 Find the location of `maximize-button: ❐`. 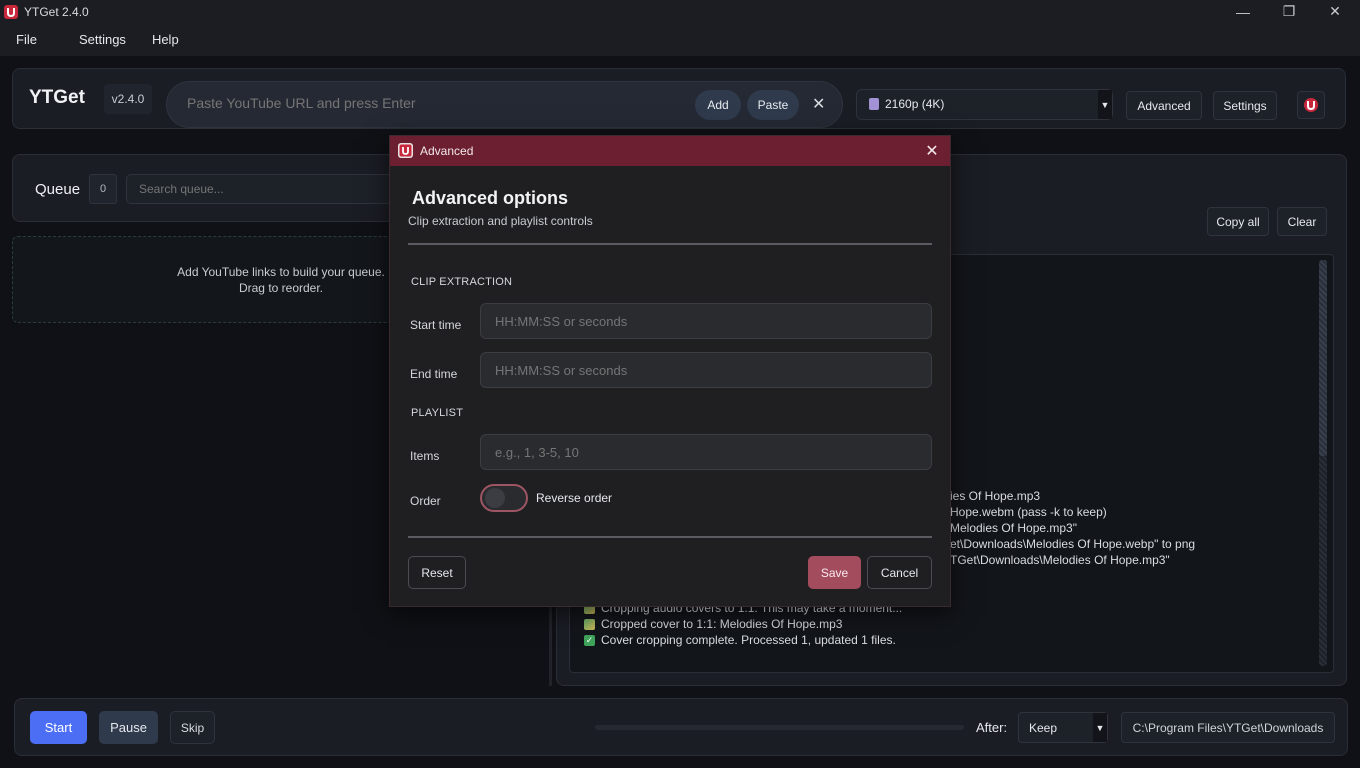

maximize-button: ❐ is located at coordinates (1289, 11).